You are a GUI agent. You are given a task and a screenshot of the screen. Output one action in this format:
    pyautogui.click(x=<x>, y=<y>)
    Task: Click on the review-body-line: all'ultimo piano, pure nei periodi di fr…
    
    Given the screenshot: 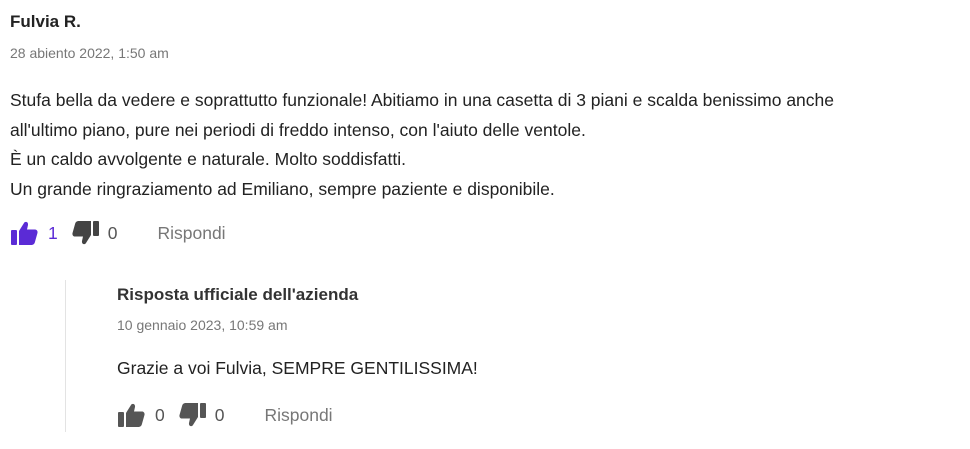 What is the action you would take?
    pyautogui.click(x=298, y=129)
    